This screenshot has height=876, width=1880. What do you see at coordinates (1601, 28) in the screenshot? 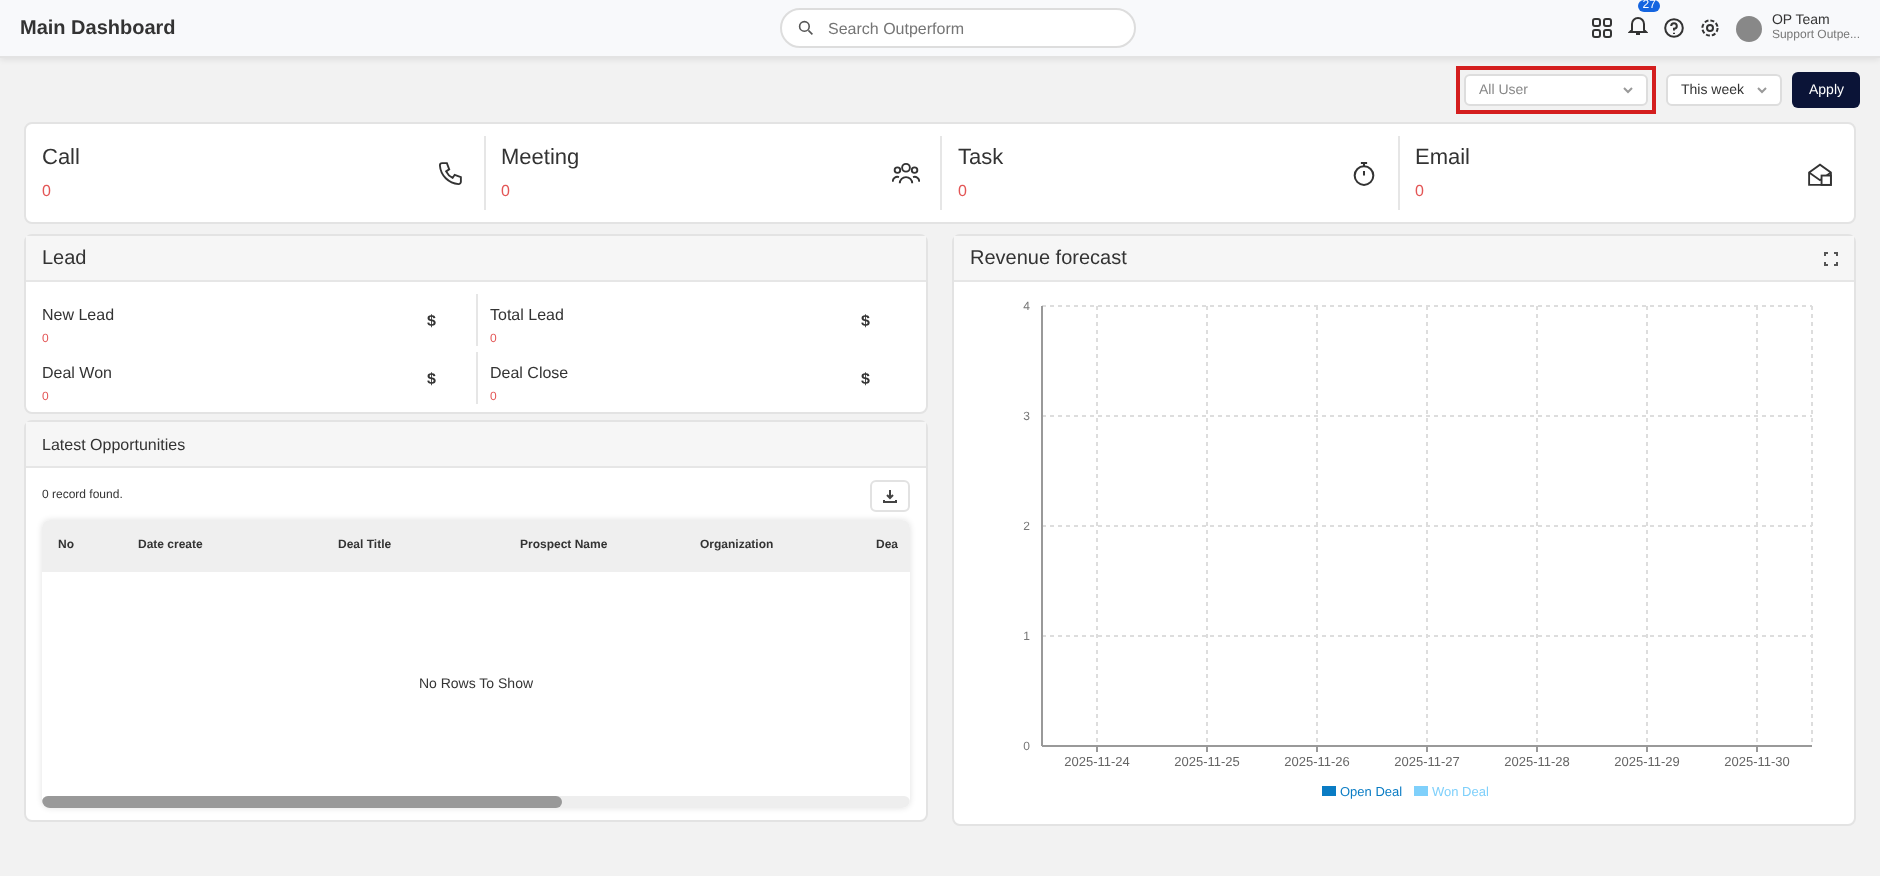
I see `apps-grid-icon` at bounding box center [1601, 28].